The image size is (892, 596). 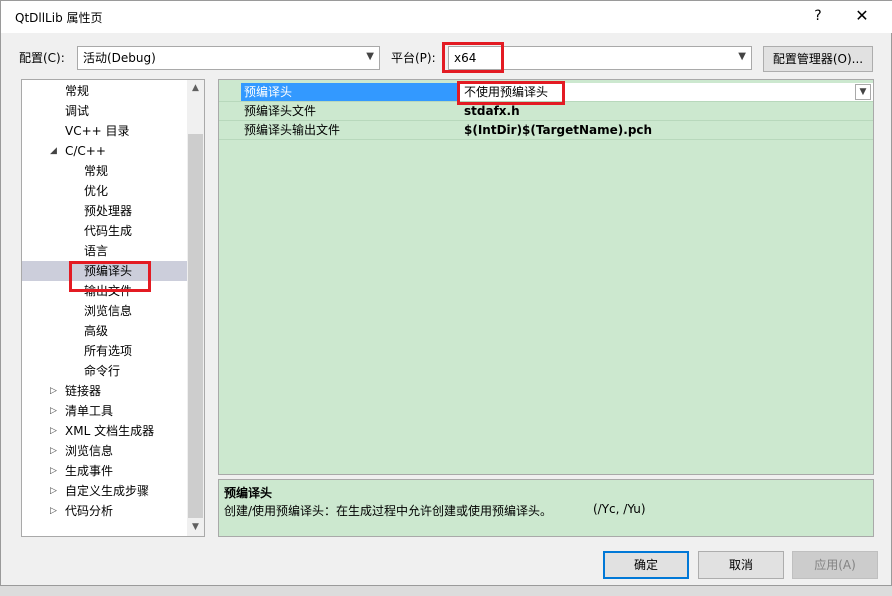 What do you see at coordinates (292, 130) in the screenshot?
I see `property-name: 预编译头输出文件` at bounding box center [292, 130].